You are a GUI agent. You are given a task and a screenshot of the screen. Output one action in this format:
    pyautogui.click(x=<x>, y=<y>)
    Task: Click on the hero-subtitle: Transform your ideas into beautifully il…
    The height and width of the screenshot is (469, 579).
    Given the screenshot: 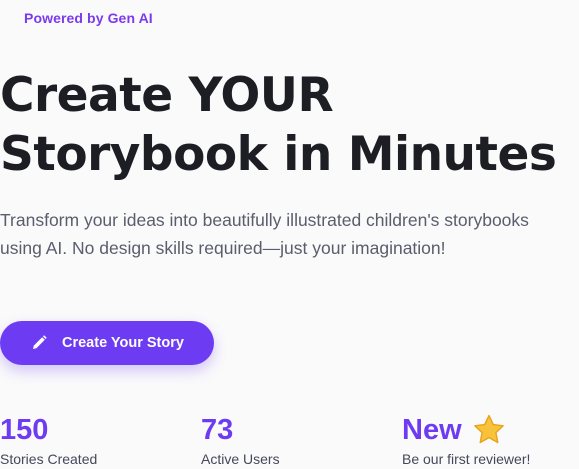 What is the action you would take?
    pyautogui.click(x=264, y=234)
    